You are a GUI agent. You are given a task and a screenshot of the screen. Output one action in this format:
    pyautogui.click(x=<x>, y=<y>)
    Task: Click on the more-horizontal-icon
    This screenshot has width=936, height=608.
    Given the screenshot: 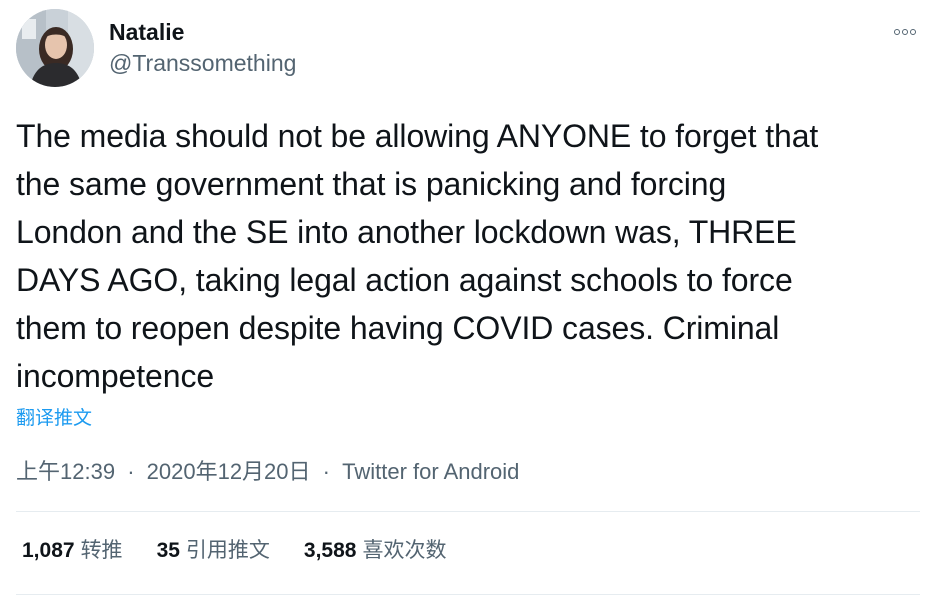 What is the action you would take?
    pyautogui.click(x=905, y=32)
    